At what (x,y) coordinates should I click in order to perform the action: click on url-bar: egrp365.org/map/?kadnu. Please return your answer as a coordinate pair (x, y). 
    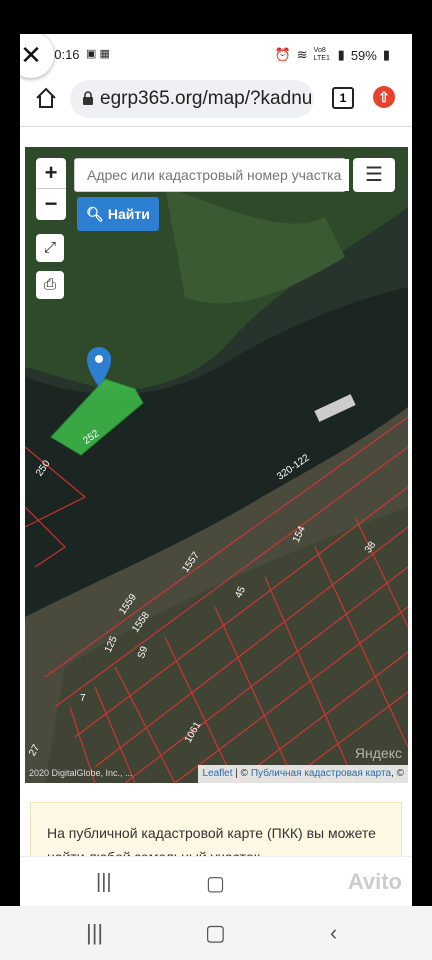
    Looking at the image, I should click on (192, 99).